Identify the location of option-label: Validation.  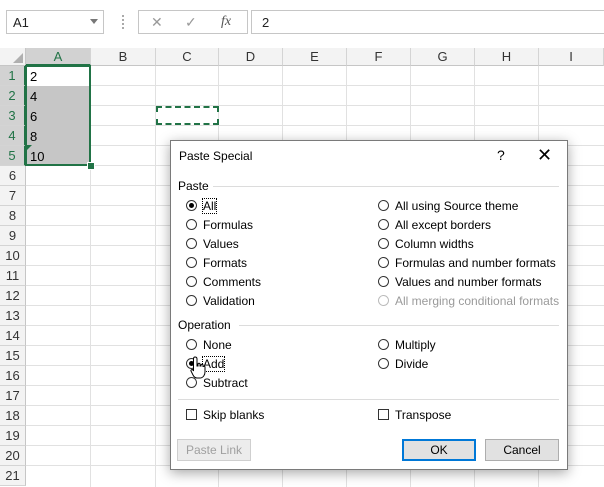
(229, 301).